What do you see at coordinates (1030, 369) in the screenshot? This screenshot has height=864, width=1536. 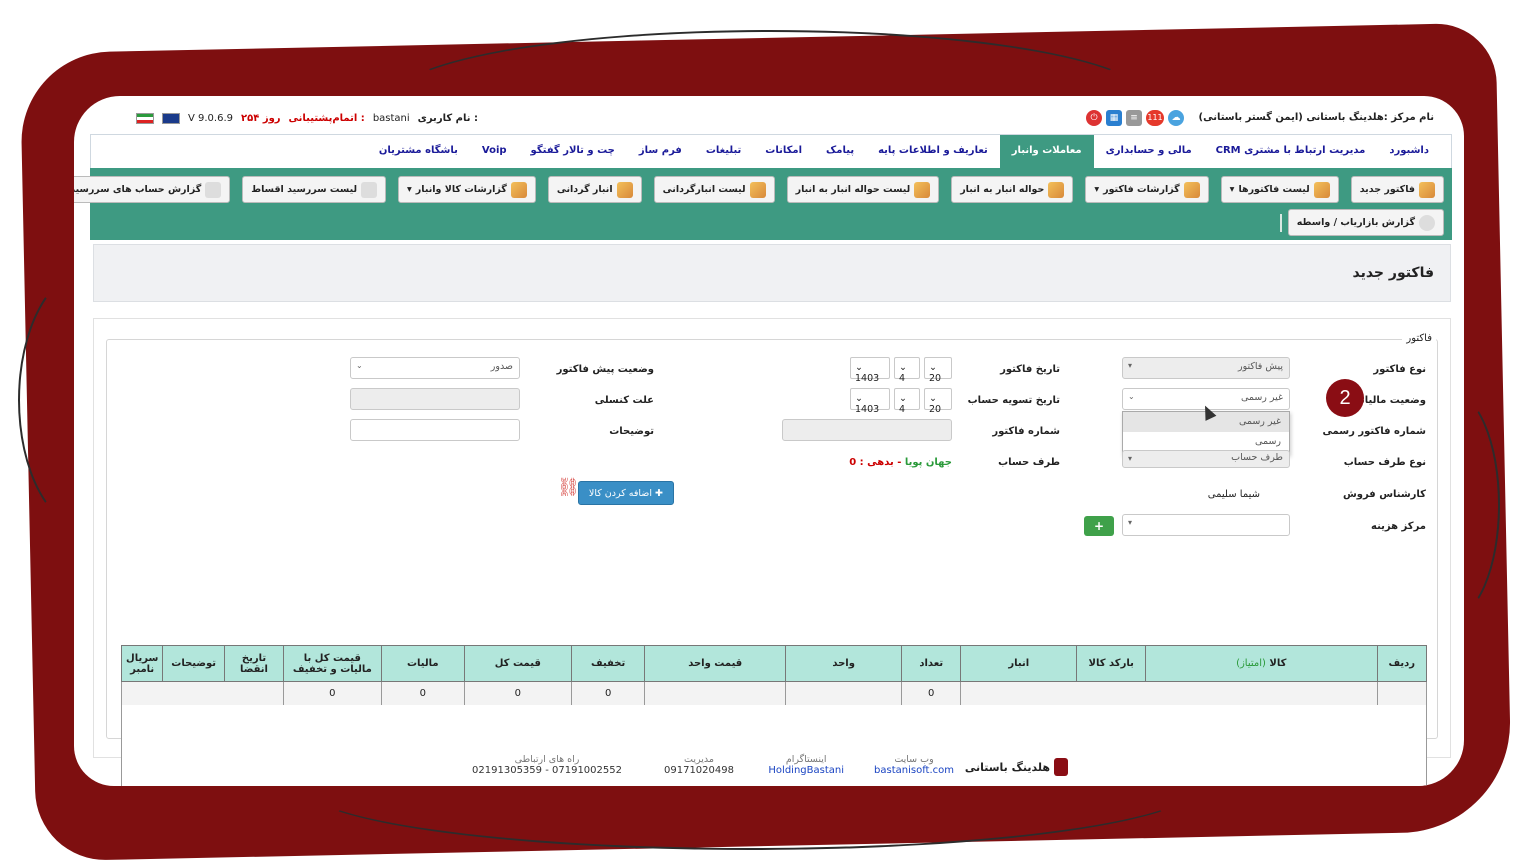 I see `invoice-date-label: تاریخ فاکتور` at bounding box center [1030, 369].